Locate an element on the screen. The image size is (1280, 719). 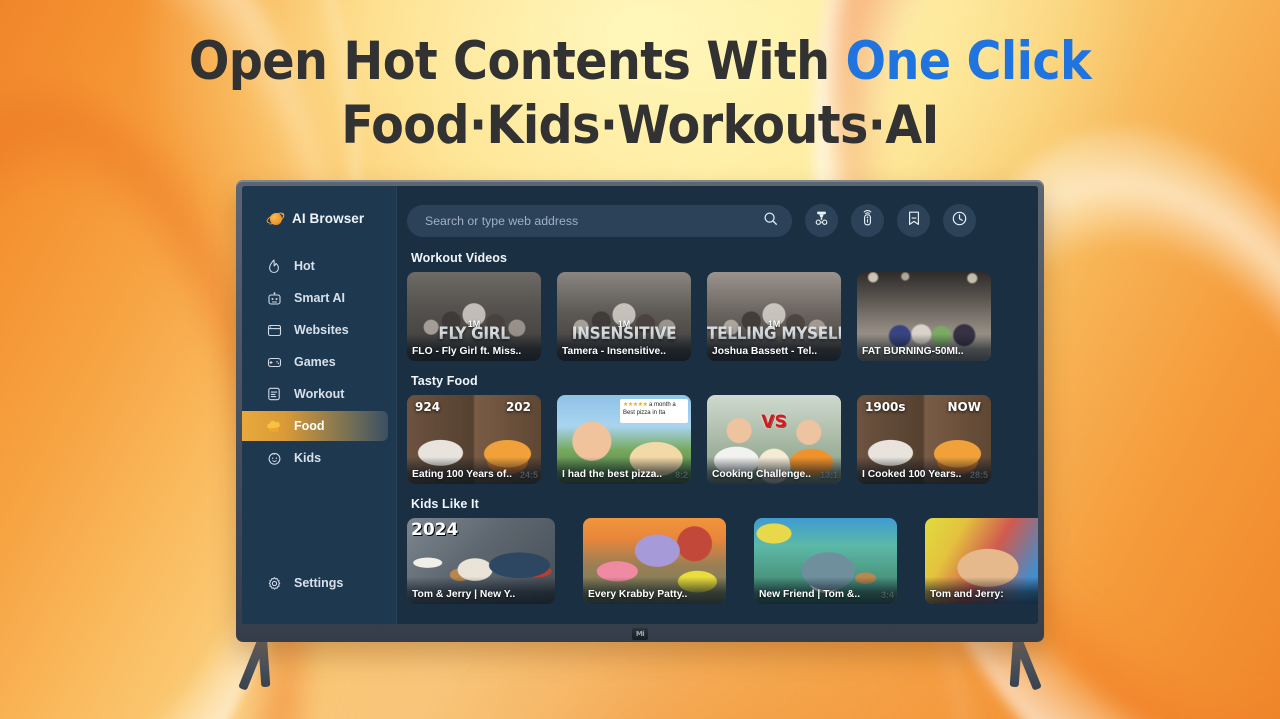
vs-badge: VS is located at coordinates (774, 422).